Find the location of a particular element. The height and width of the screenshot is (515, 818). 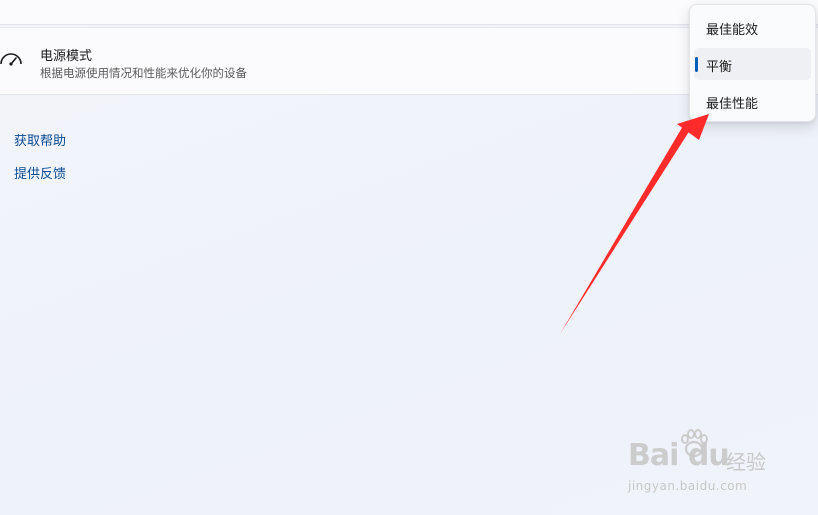

option-best-performance: 最佳性能 is located at coordinates (752, 101).